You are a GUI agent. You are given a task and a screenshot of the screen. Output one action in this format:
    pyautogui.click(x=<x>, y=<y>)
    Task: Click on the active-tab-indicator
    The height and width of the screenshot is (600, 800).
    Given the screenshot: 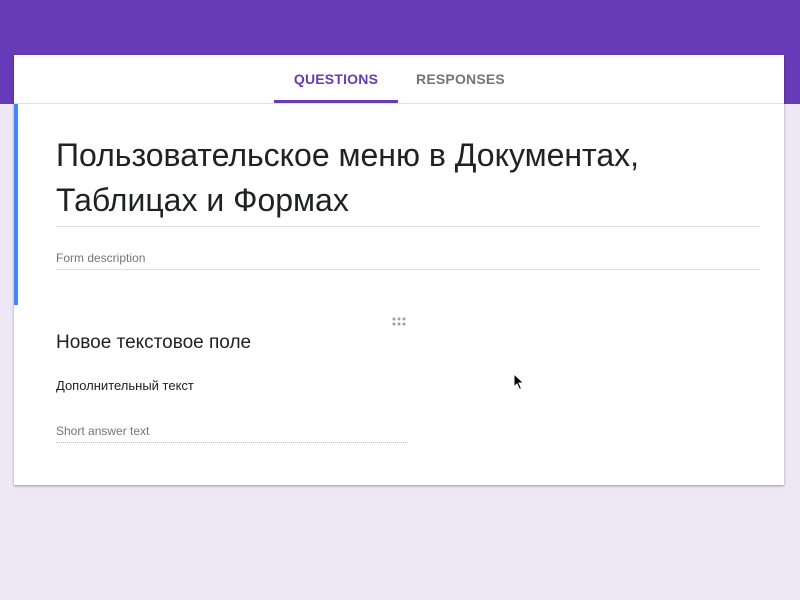 What is the action you would take?
    pyautogui.click(x=336, y=101)
    